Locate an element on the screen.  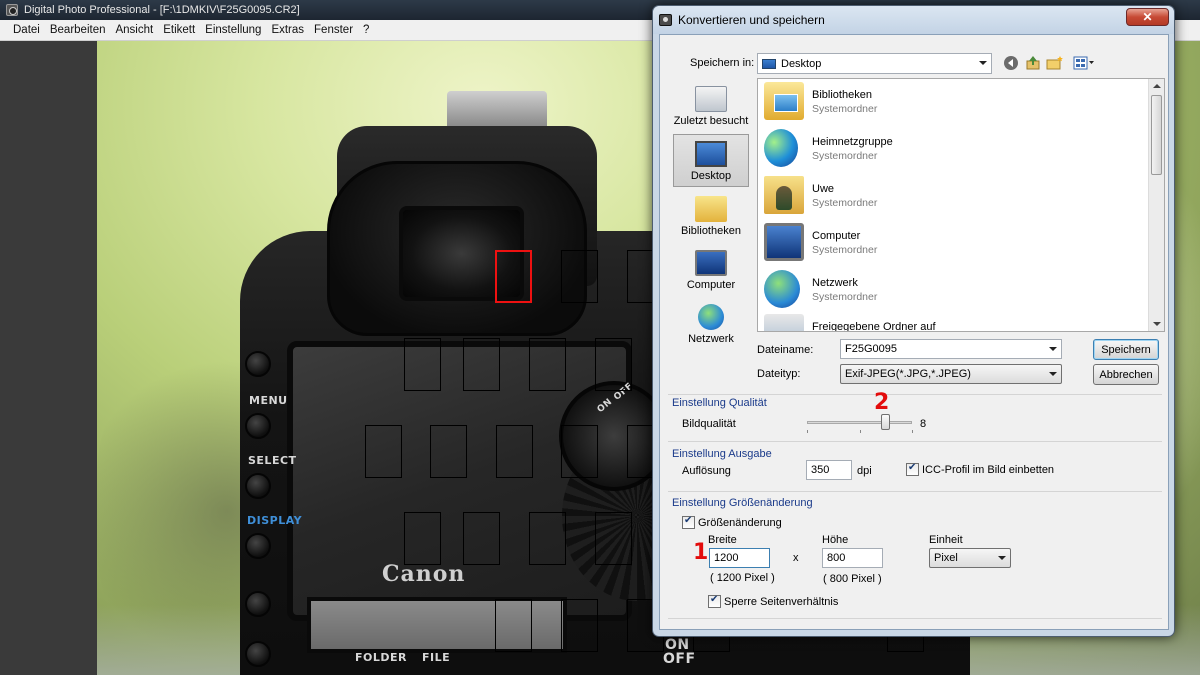
width-label: Breite is located at coordinates (722, 540).